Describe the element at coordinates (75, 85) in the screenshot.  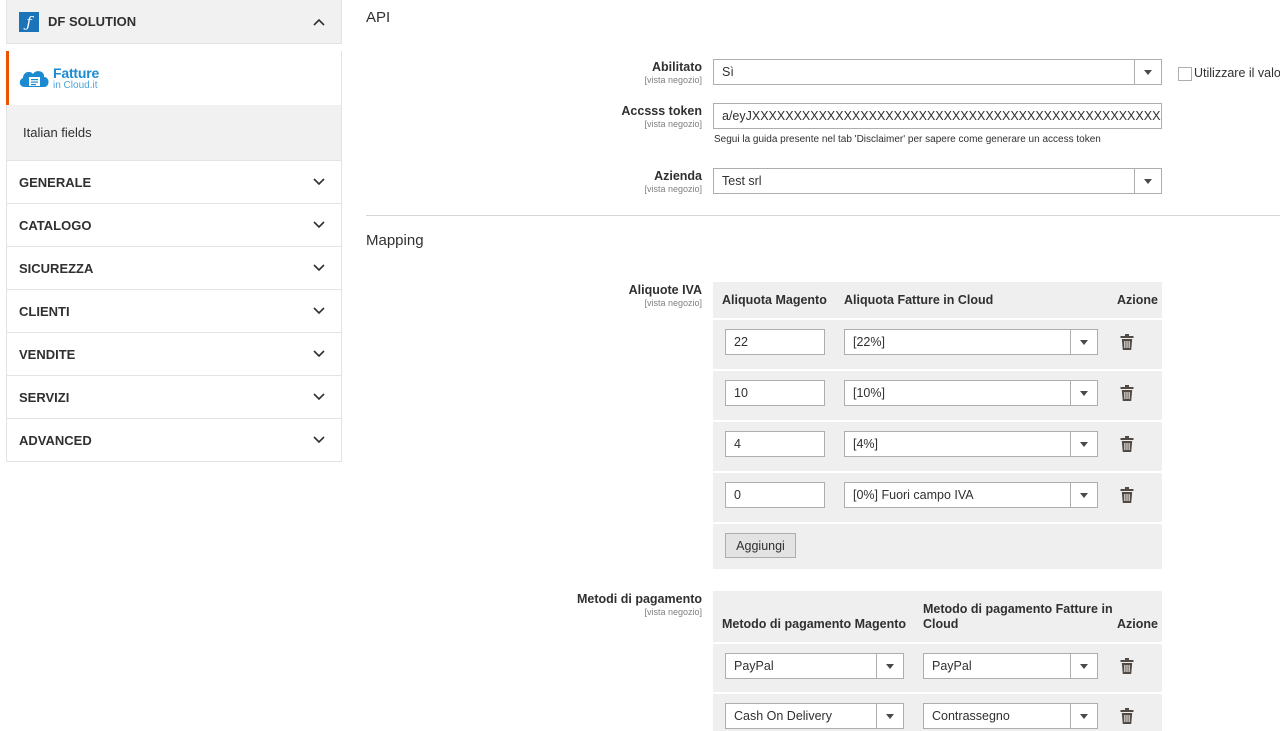
I see `brand-subtitle: in Cloud.it` at that location.